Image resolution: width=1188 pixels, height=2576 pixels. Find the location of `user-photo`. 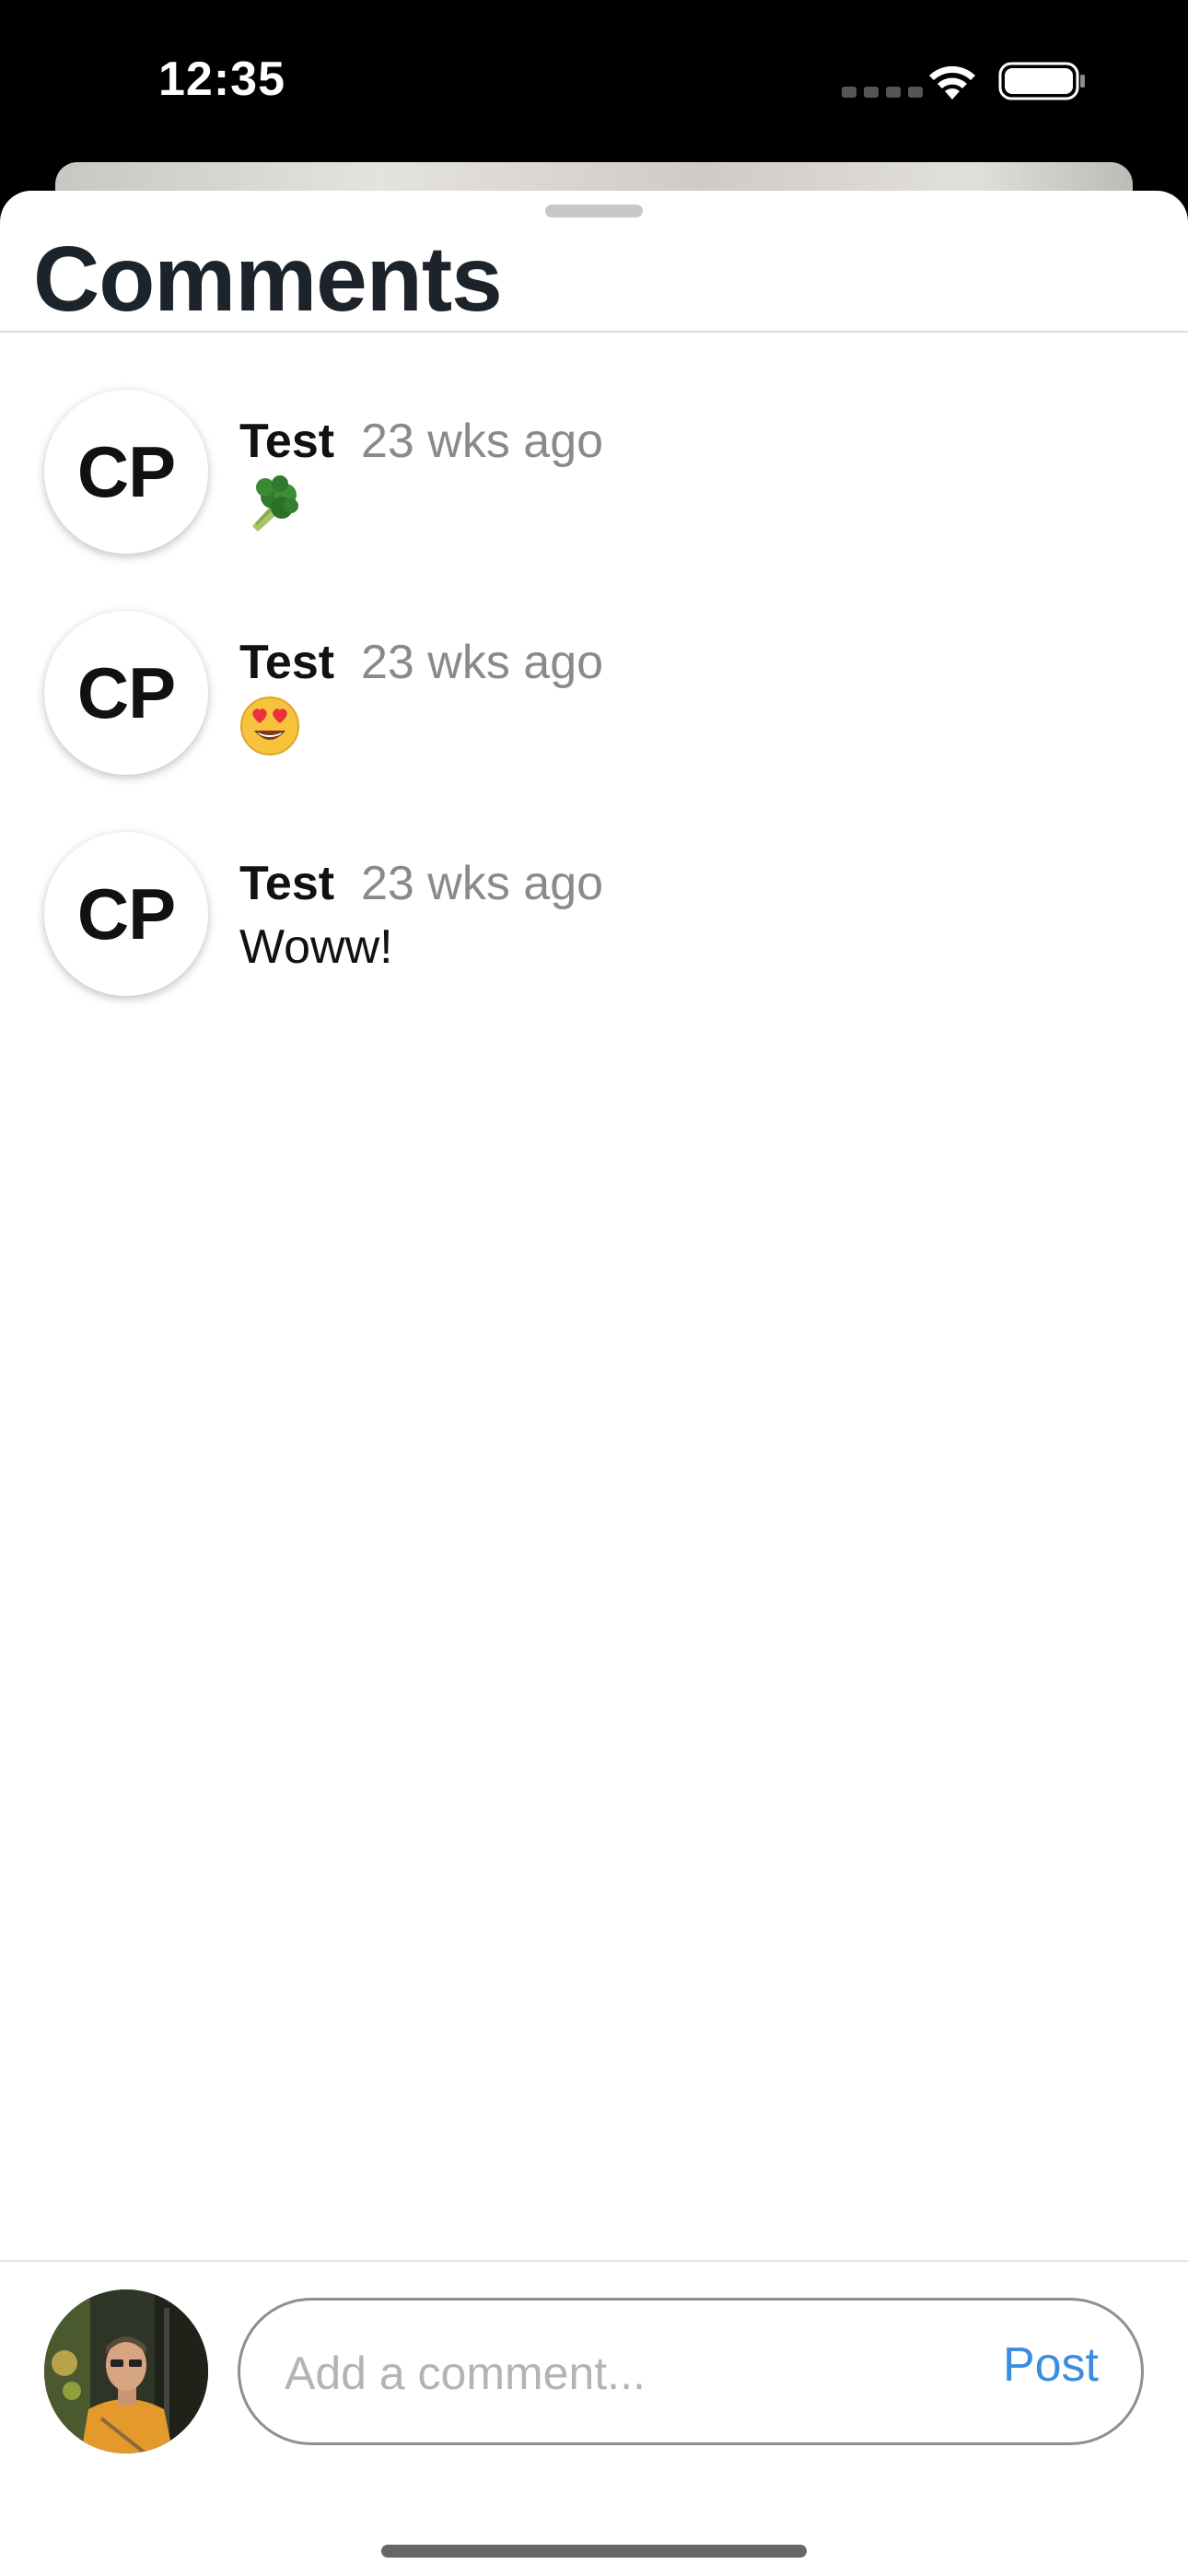

user-photo is located at coordinates (126, 2371).